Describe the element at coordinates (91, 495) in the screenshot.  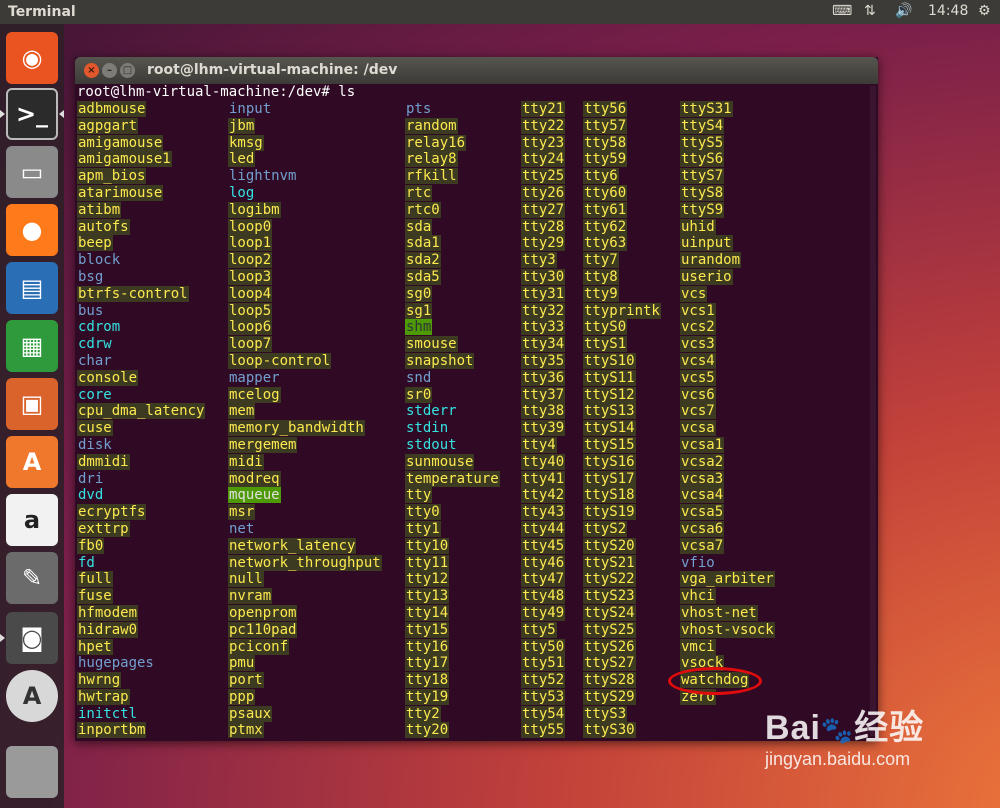
I see `entry-name: dvd` at that location.